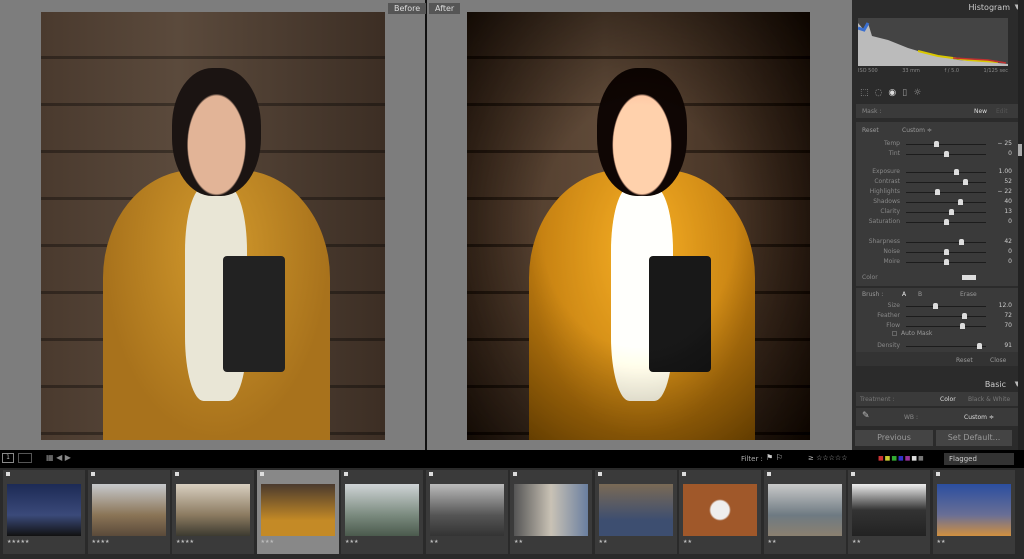  Describe the element at coordinates (937, 155) in the screenshot. I see `slider-tint: Tint 0` at that location.